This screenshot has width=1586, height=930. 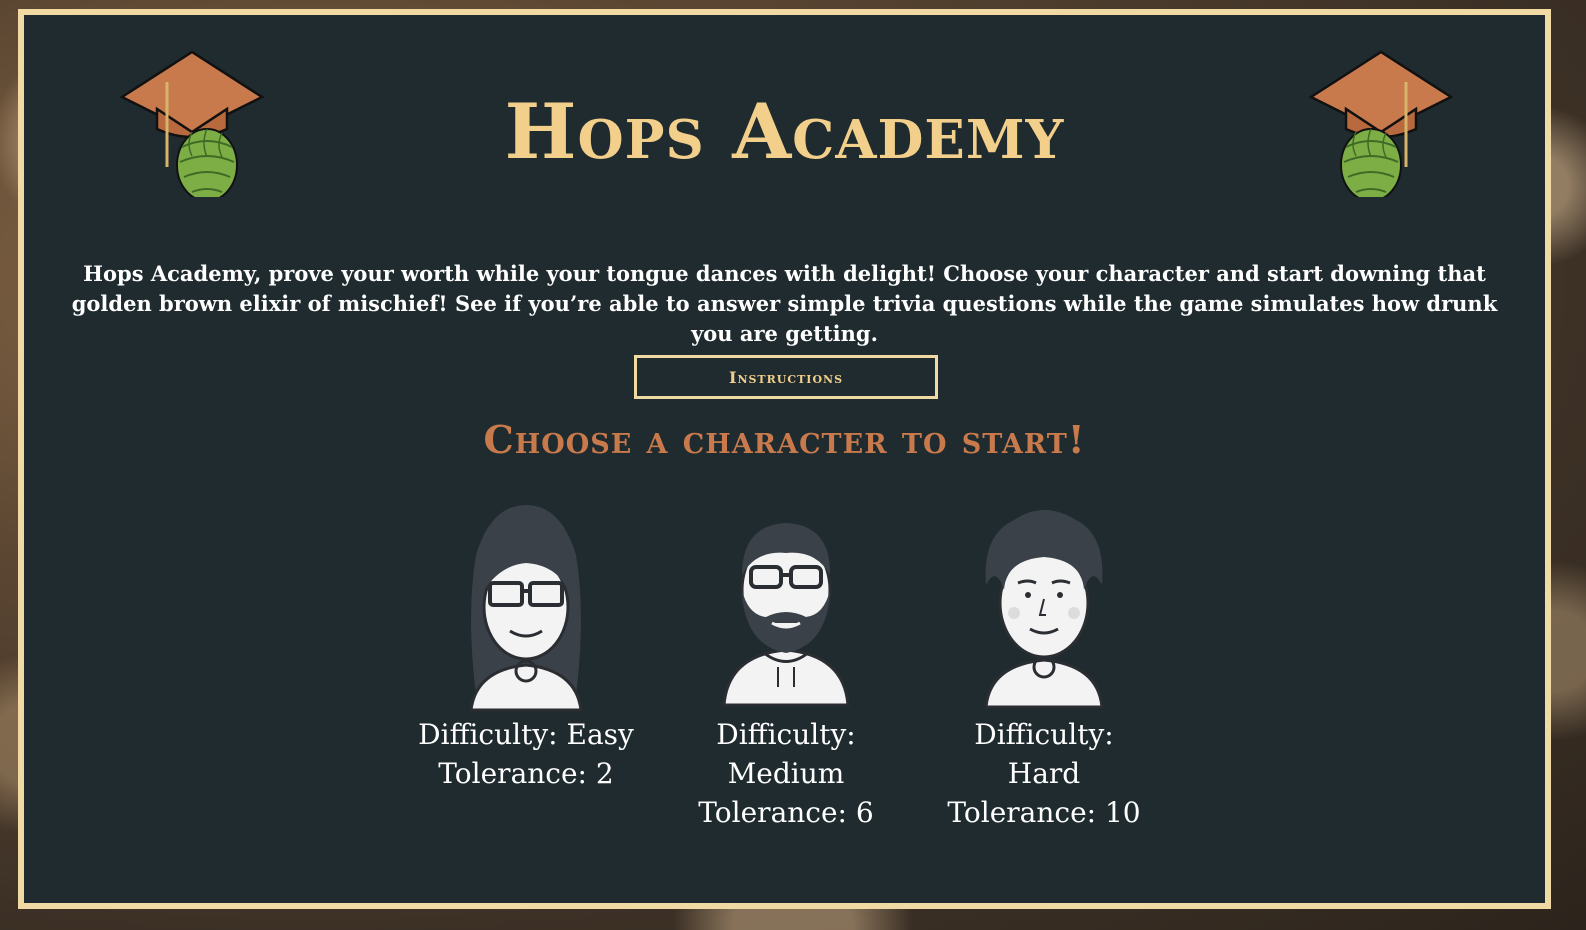 What do you see at coordinates (786, 754) in the screenshot?
I see `character-difficulty: Difficulty: Medium` at bounding box center [786, 754].